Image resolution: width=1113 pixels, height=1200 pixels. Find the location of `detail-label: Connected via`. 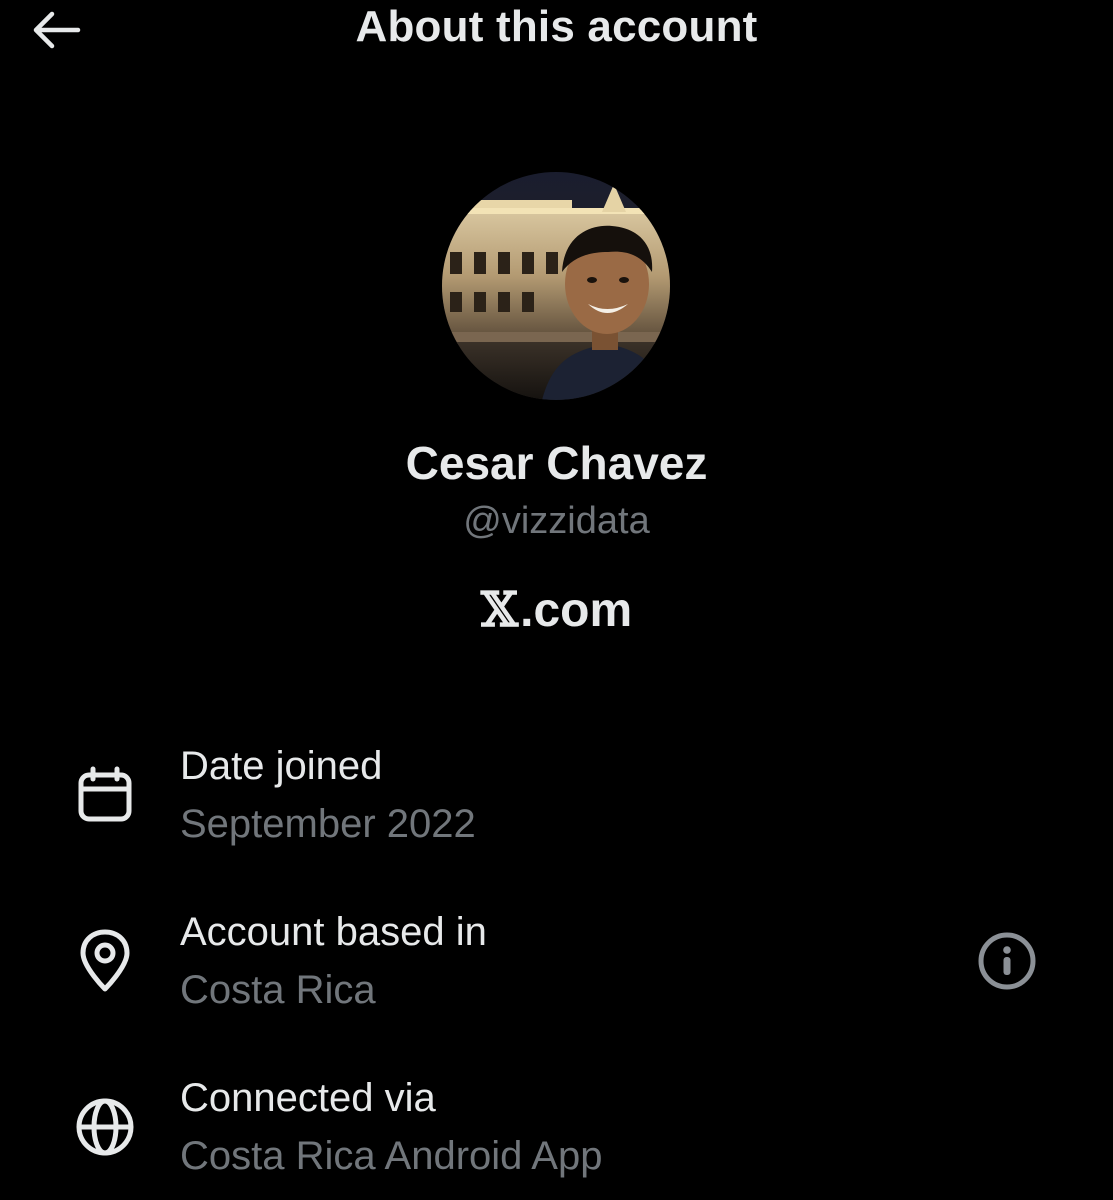

detail-label: Connected via is located at coordinates (308, 1098).